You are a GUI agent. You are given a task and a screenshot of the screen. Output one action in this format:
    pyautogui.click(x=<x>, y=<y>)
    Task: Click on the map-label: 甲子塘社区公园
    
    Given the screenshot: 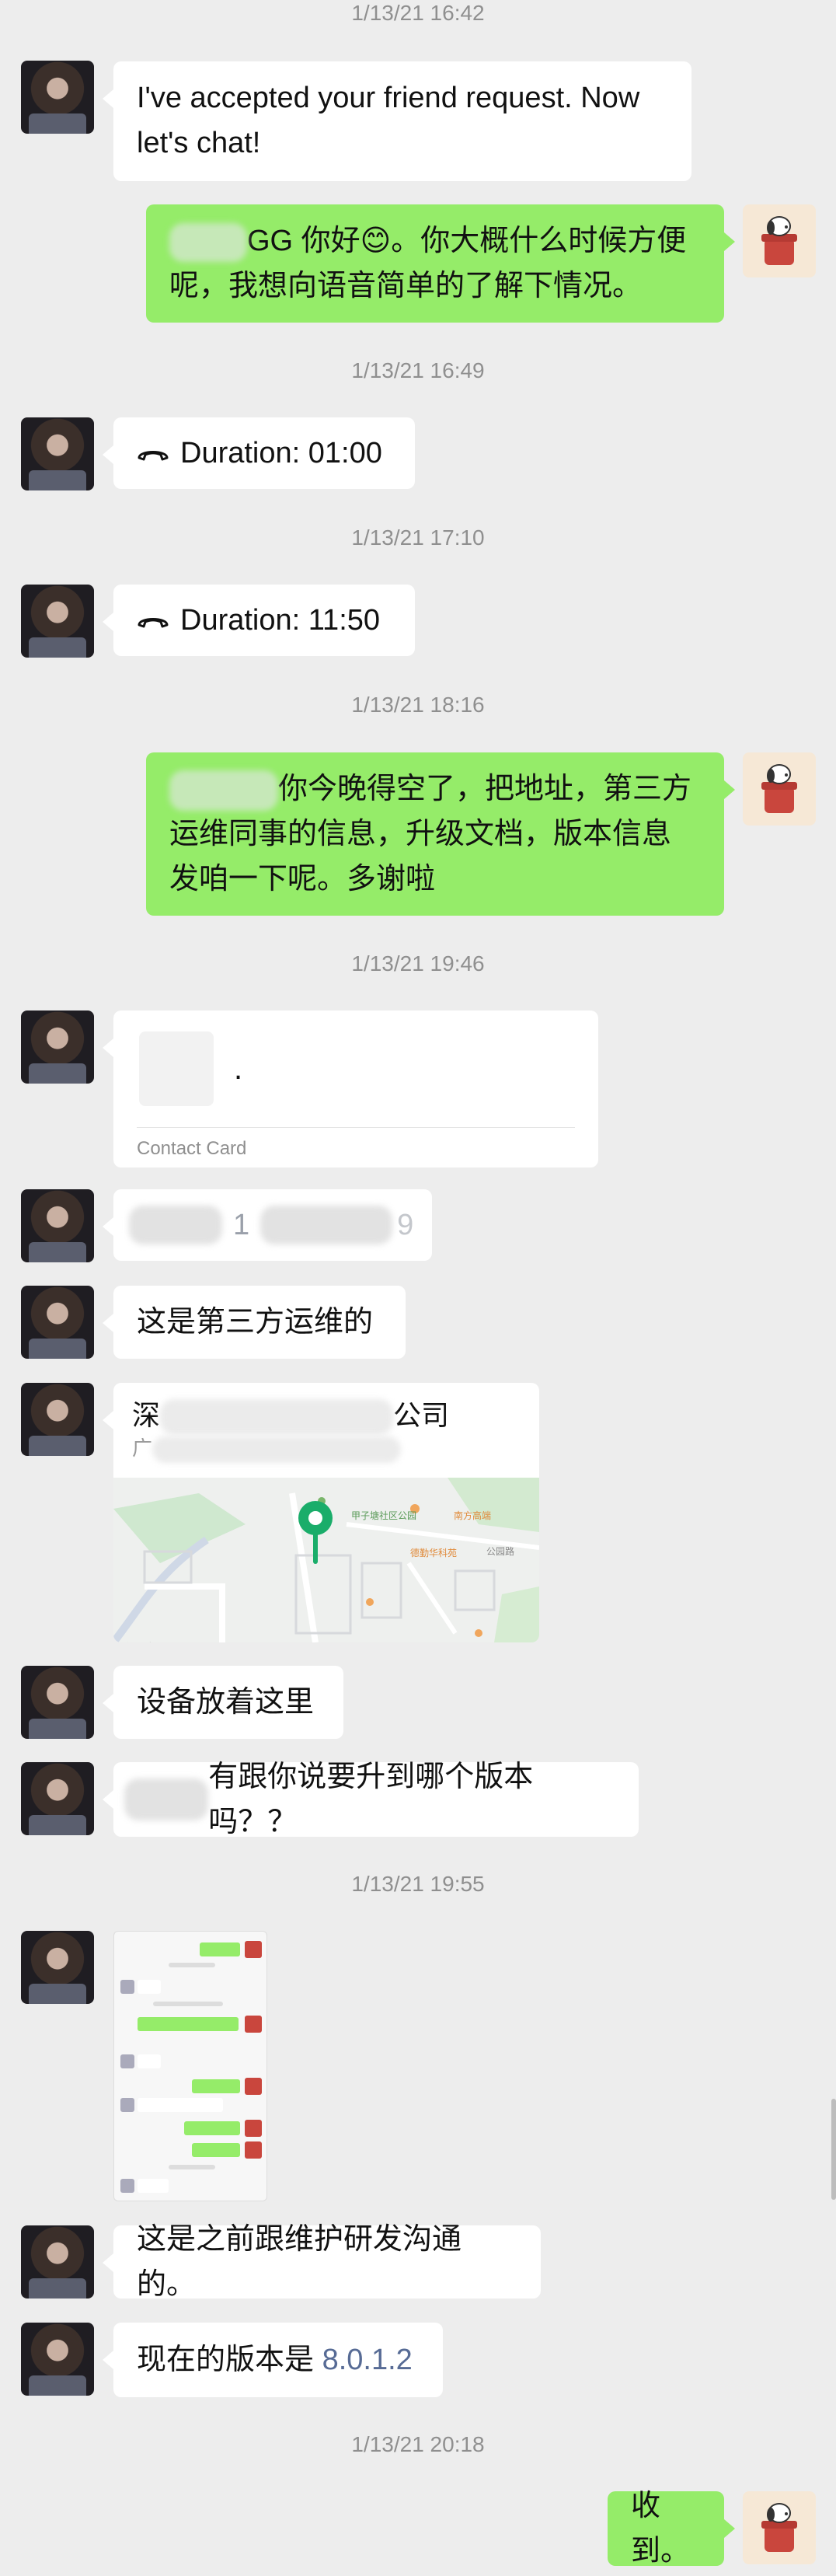 What is the action you would take?
    pyautogui.click(x=384, y=1516)
    